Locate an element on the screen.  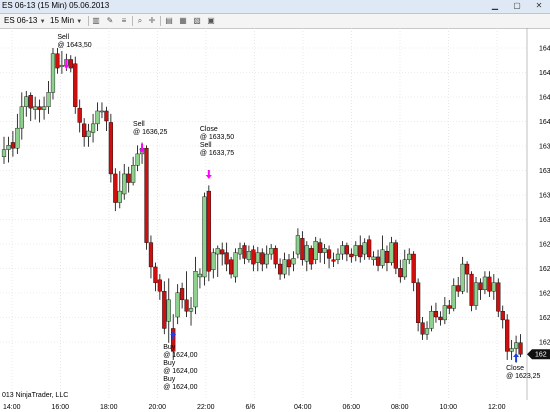
signal-label: @ 1636,25 is located at coordinates (150, 132).